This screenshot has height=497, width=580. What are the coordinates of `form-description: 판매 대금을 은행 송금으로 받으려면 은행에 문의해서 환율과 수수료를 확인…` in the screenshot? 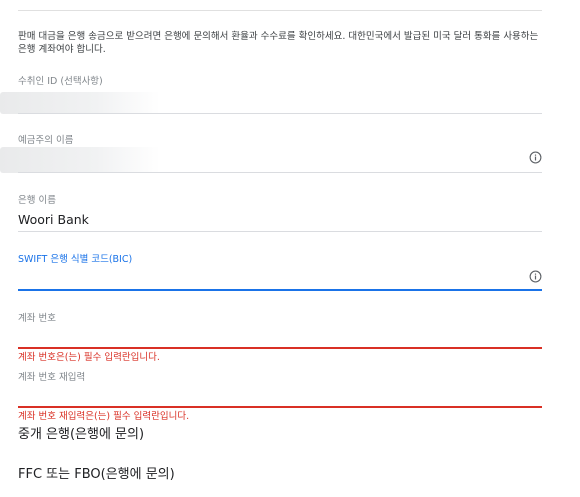 It's located at (278, 43).